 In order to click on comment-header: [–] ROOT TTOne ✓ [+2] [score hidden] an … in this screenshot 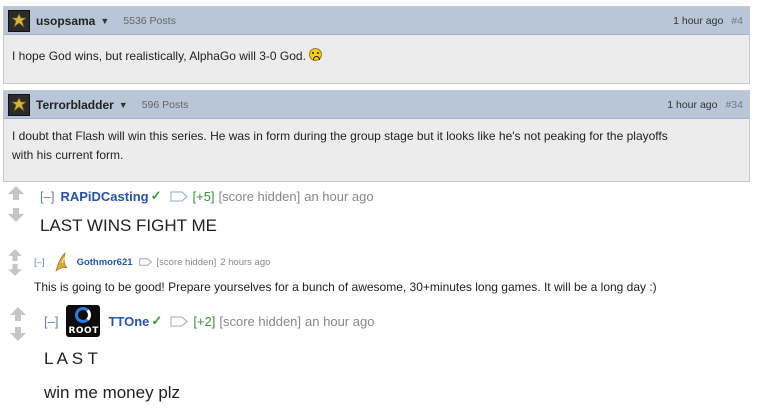, I will do `click(209, 321)`.